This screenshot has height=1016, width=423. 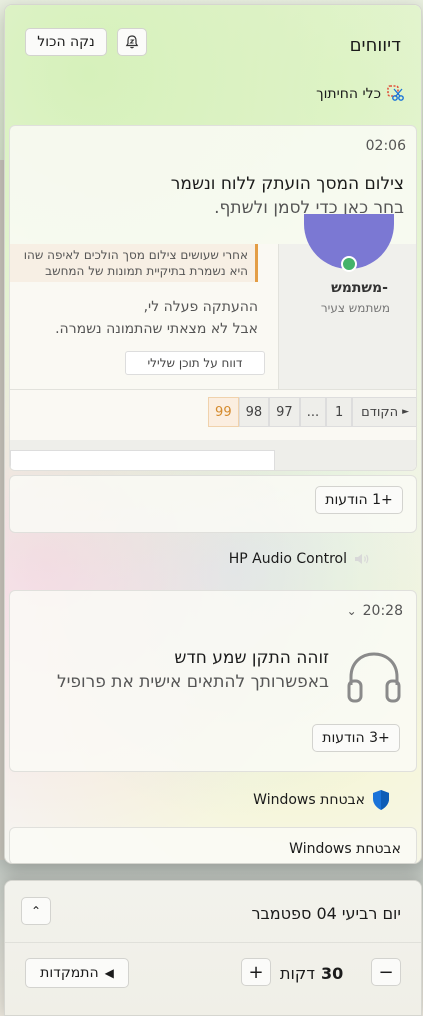 I want to click on hp-audio-group-header: HP Audio Control, so click(x=300, y=559).